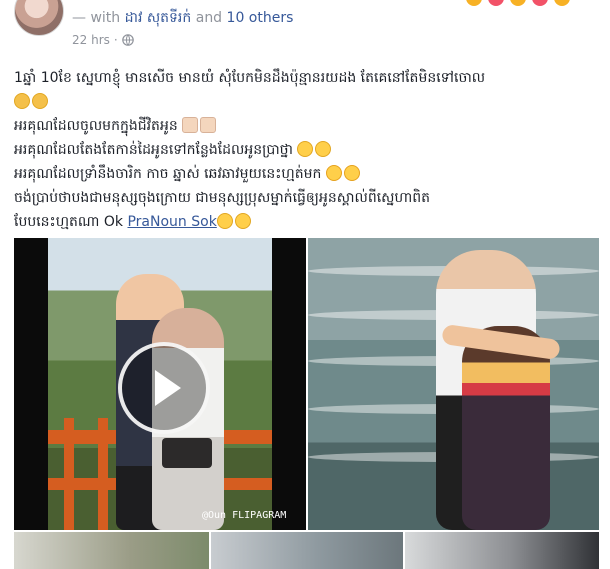 The width and height of the screenshot is (610, 569). I want to click on with-prefix: — with, so click(96, 18).